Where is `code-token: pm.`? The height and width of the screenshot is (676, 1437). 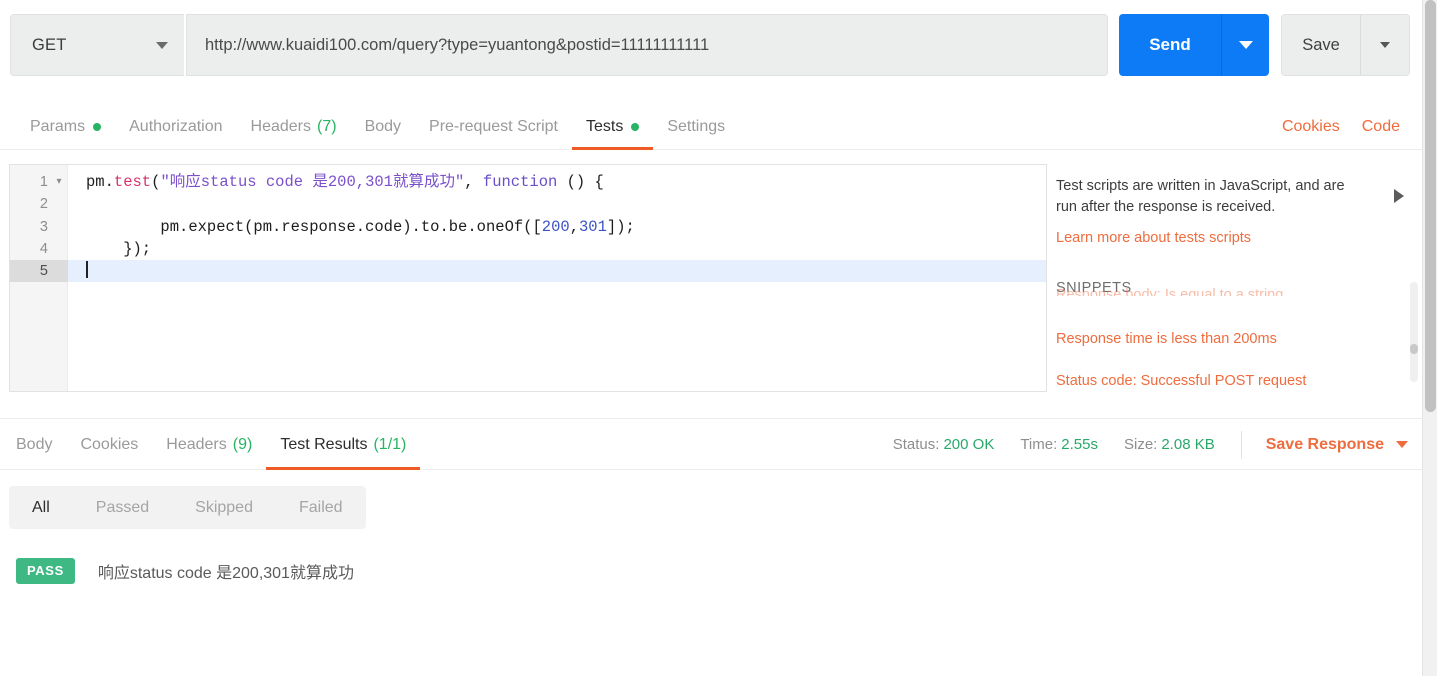 code-token: pm. is located at coordinates (100, 182).